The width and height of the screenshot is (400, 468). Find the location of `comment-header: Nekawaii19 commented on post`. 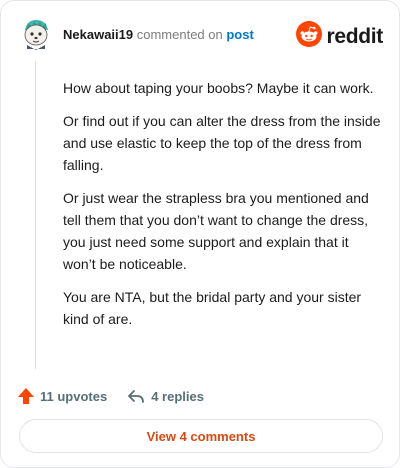

comment-header: Nekawaii19 commented on post is located at coordinates (158, 35).